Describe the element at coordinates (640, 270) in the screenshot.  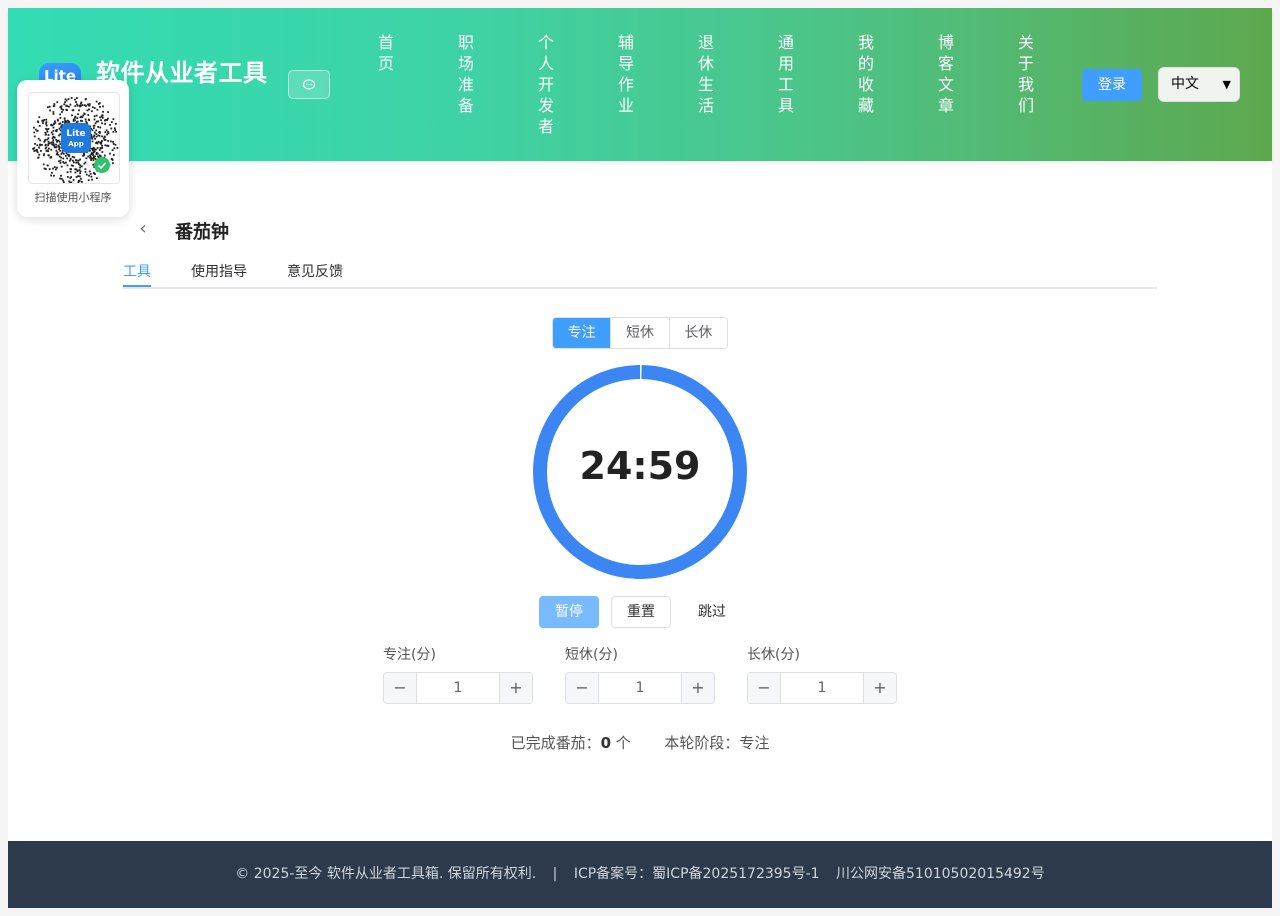
I see `tool-tabs: 工具 使用指导 意见反馈` at that location.